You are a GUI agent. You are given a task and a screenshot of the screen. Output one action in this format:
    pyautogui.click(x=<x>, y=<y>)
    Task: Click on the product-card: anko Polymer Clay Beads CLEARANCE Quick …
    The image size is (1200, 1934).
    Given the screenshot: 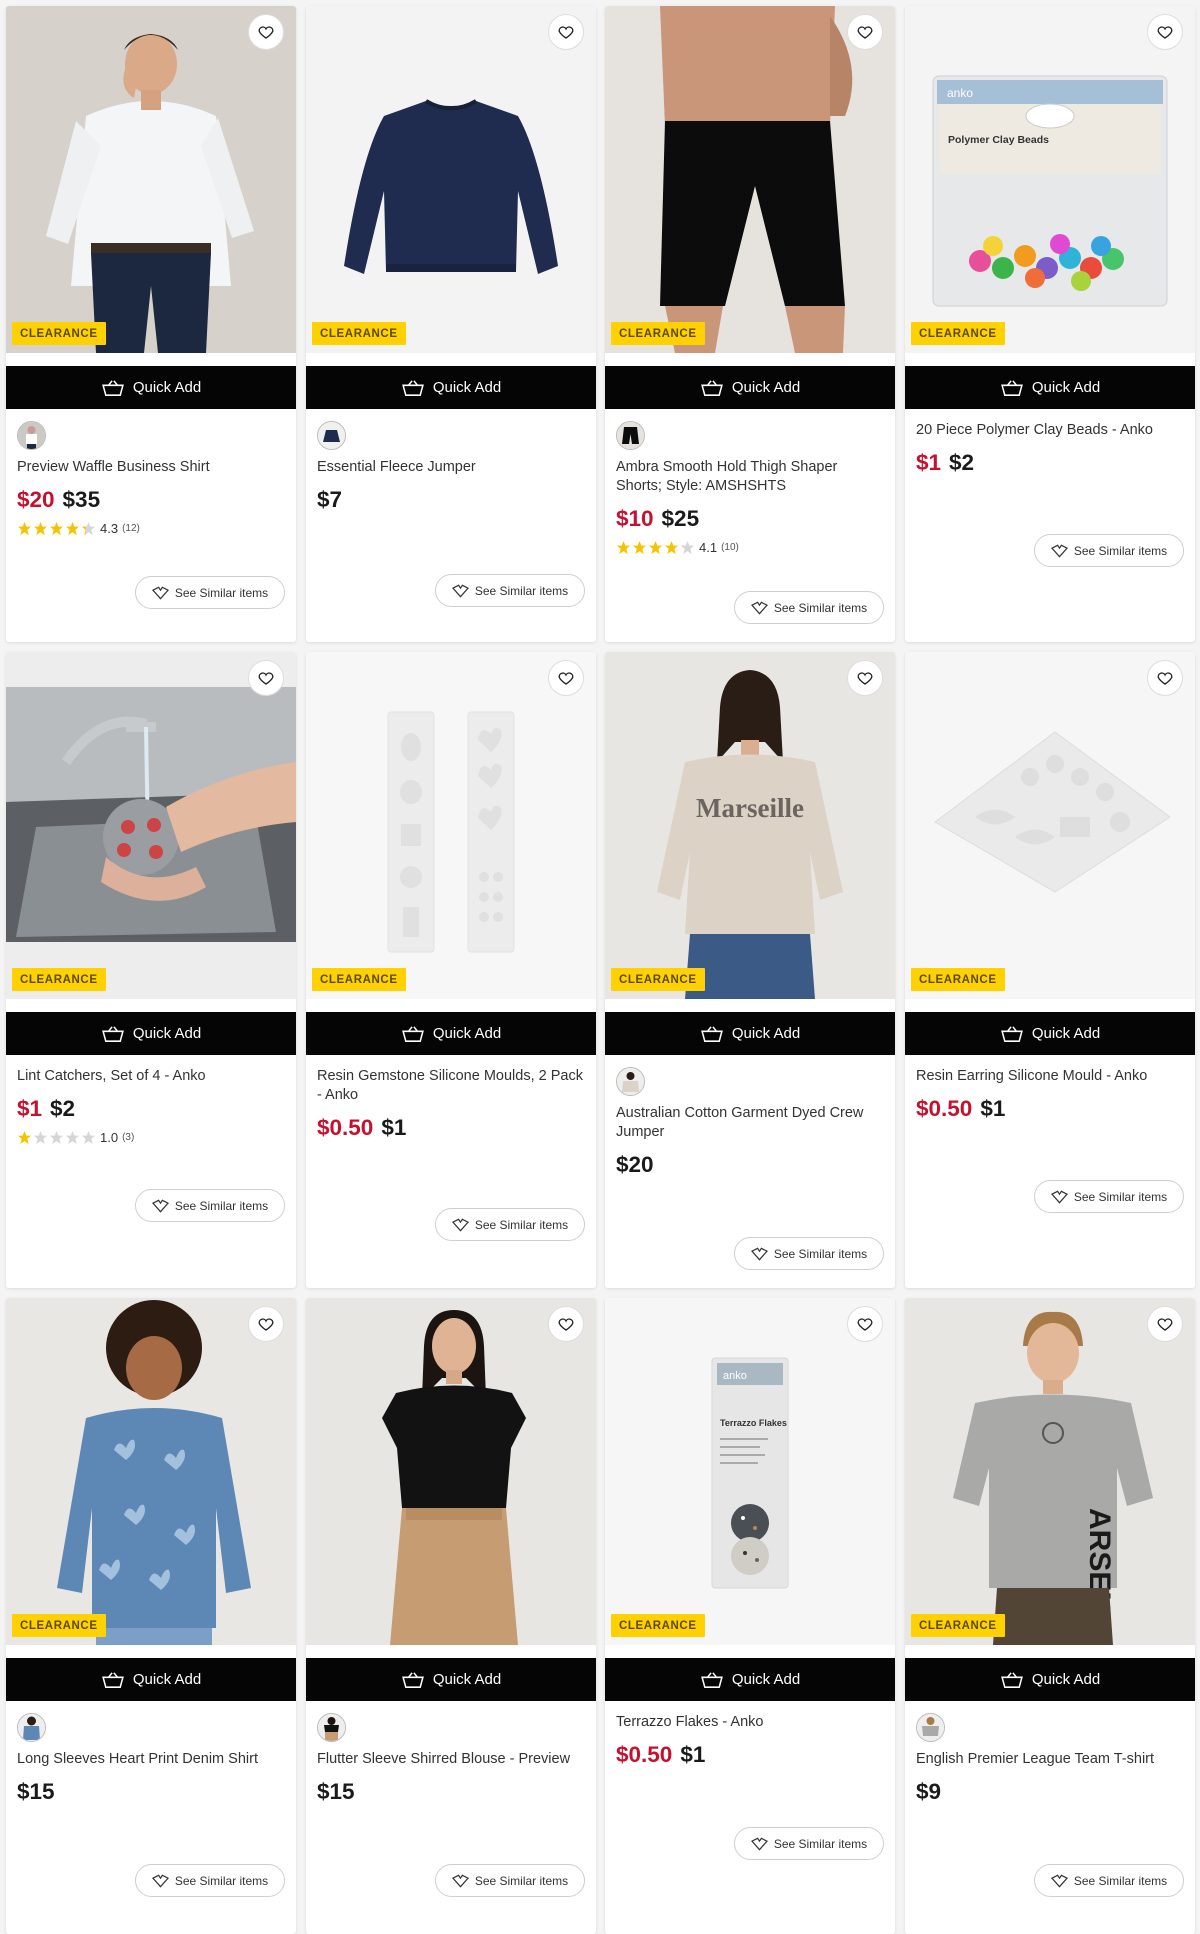 What is the action you would take?
    pyautogui.click(x=1050, y=324)
    